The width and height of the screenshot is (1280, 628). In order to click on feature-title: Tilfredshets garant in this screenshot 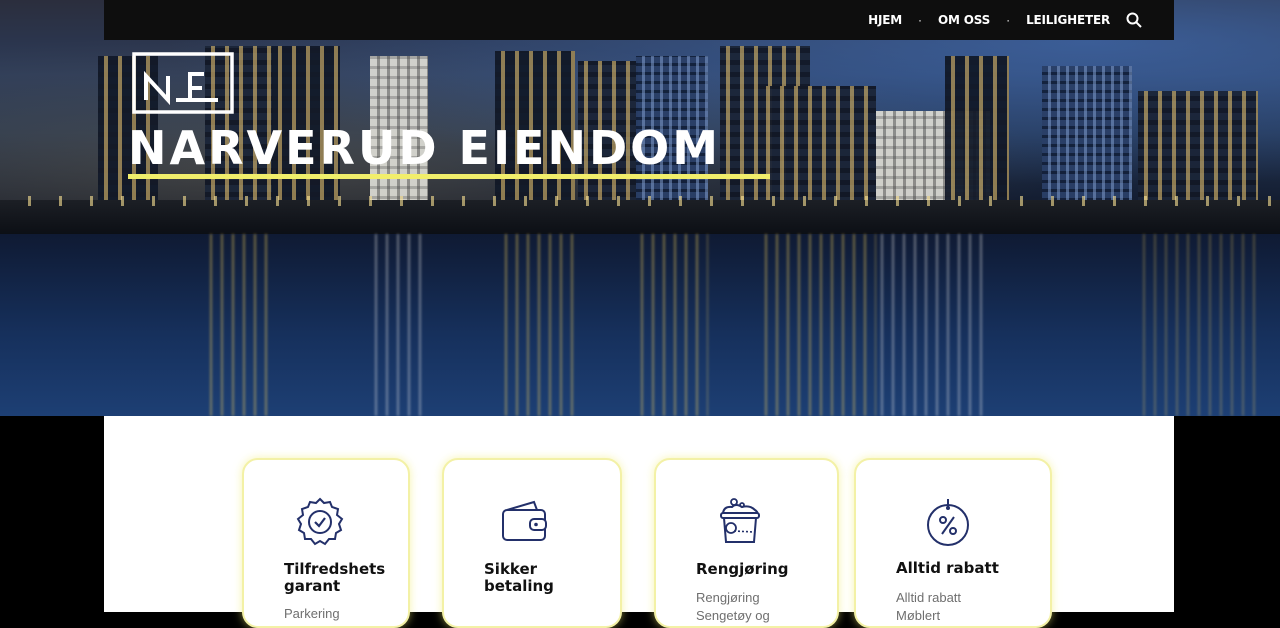, I will do `click(335, 577)`.